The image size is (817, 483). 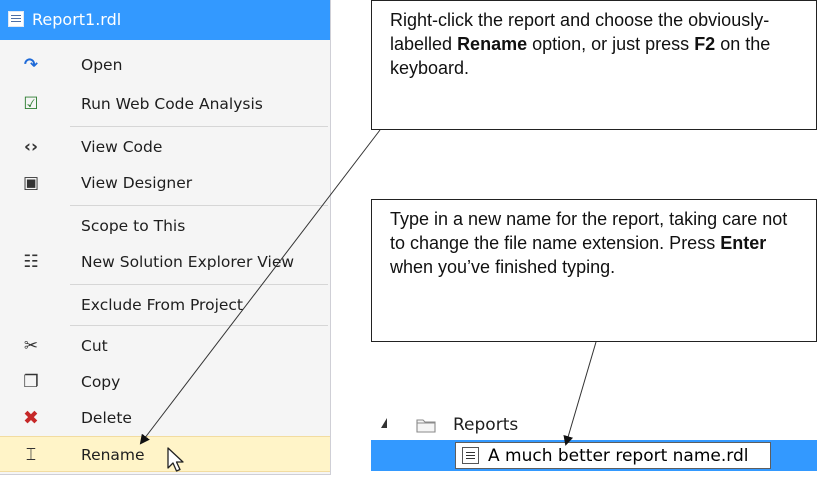 What do you see at coordinates (503, 267) in the screenshot?
I see `callout-text: when you’ve finished typing.` at bounding box center [503, 267].